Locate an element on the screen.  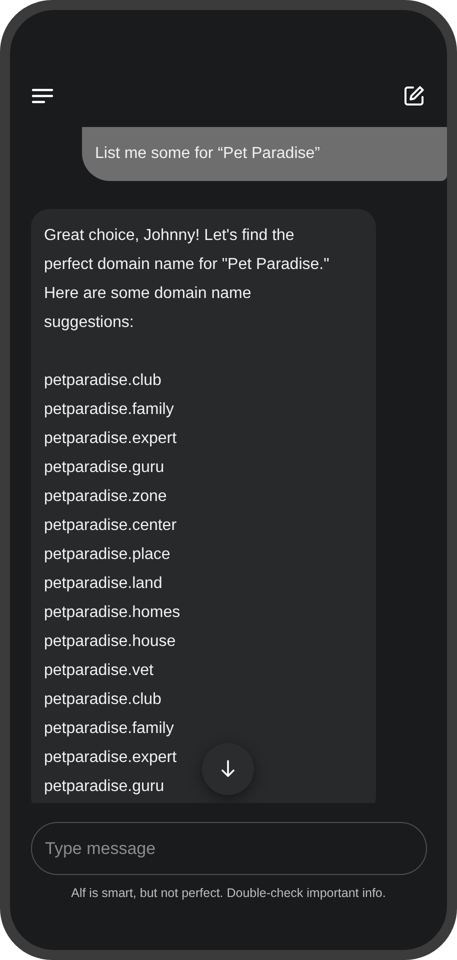
disclaimer-text: Alf is smart, but not perfect. Double-check important info. is located at coordinates (228, 893).